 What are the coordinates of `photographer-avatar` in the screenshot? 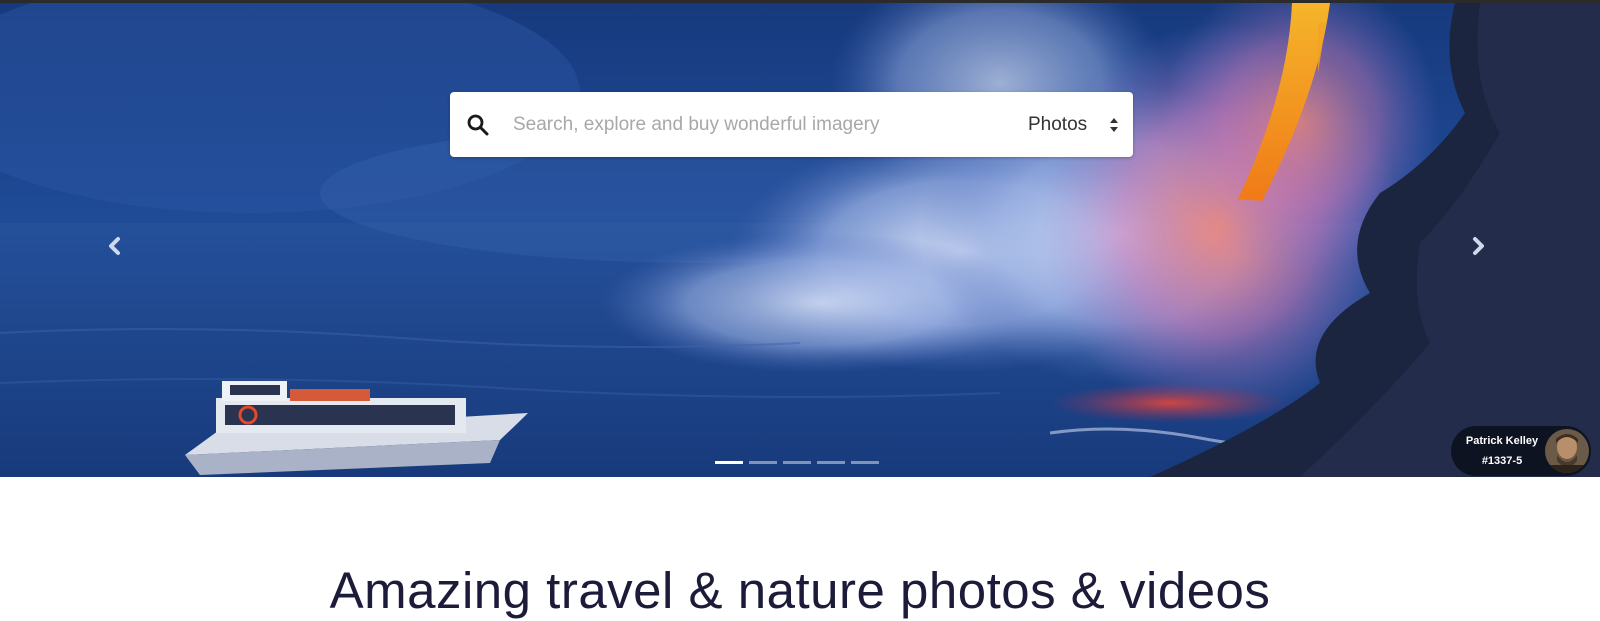 It's located at (1567, 451).